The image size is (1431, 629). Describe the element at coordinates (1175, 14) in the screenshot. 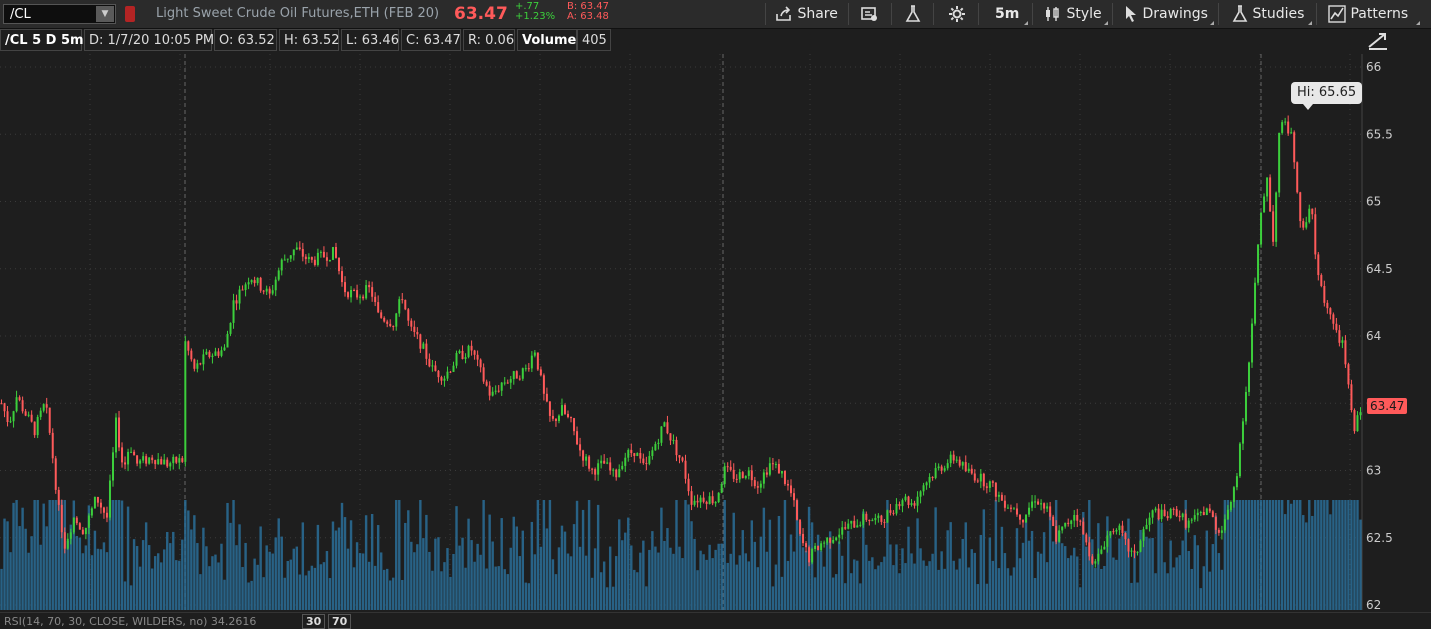

I see `drawings-label: Drawings` at that location.